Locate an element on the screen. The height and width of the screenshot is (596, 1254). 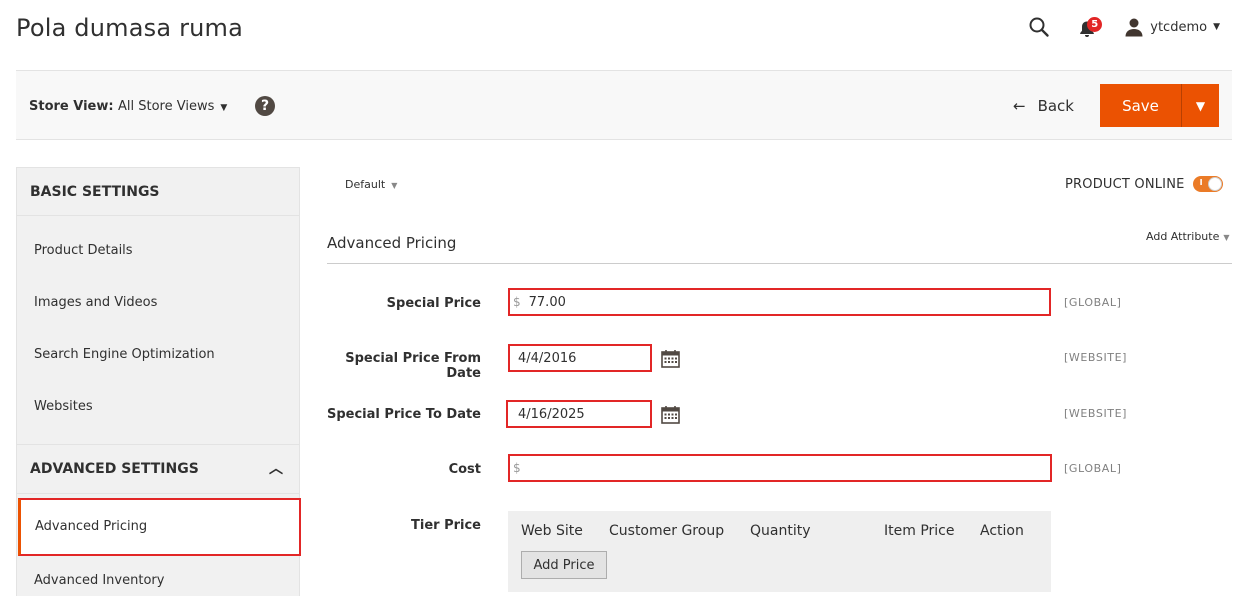
tier-column-header: Customer Group is located at coordinates (667, 531).